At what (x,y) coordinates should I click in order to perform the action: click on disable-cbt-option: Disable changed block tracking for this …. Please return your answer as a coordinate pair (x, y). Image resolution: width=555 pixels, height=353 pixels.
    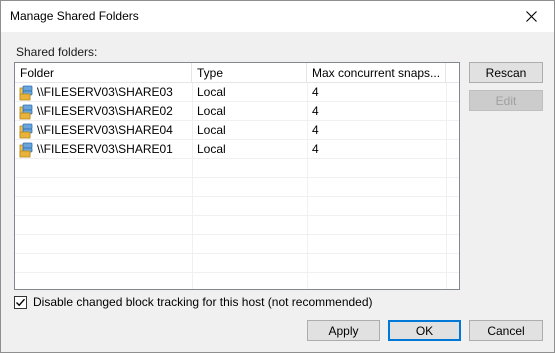
    Looking at the image, I should click on (193, 302).